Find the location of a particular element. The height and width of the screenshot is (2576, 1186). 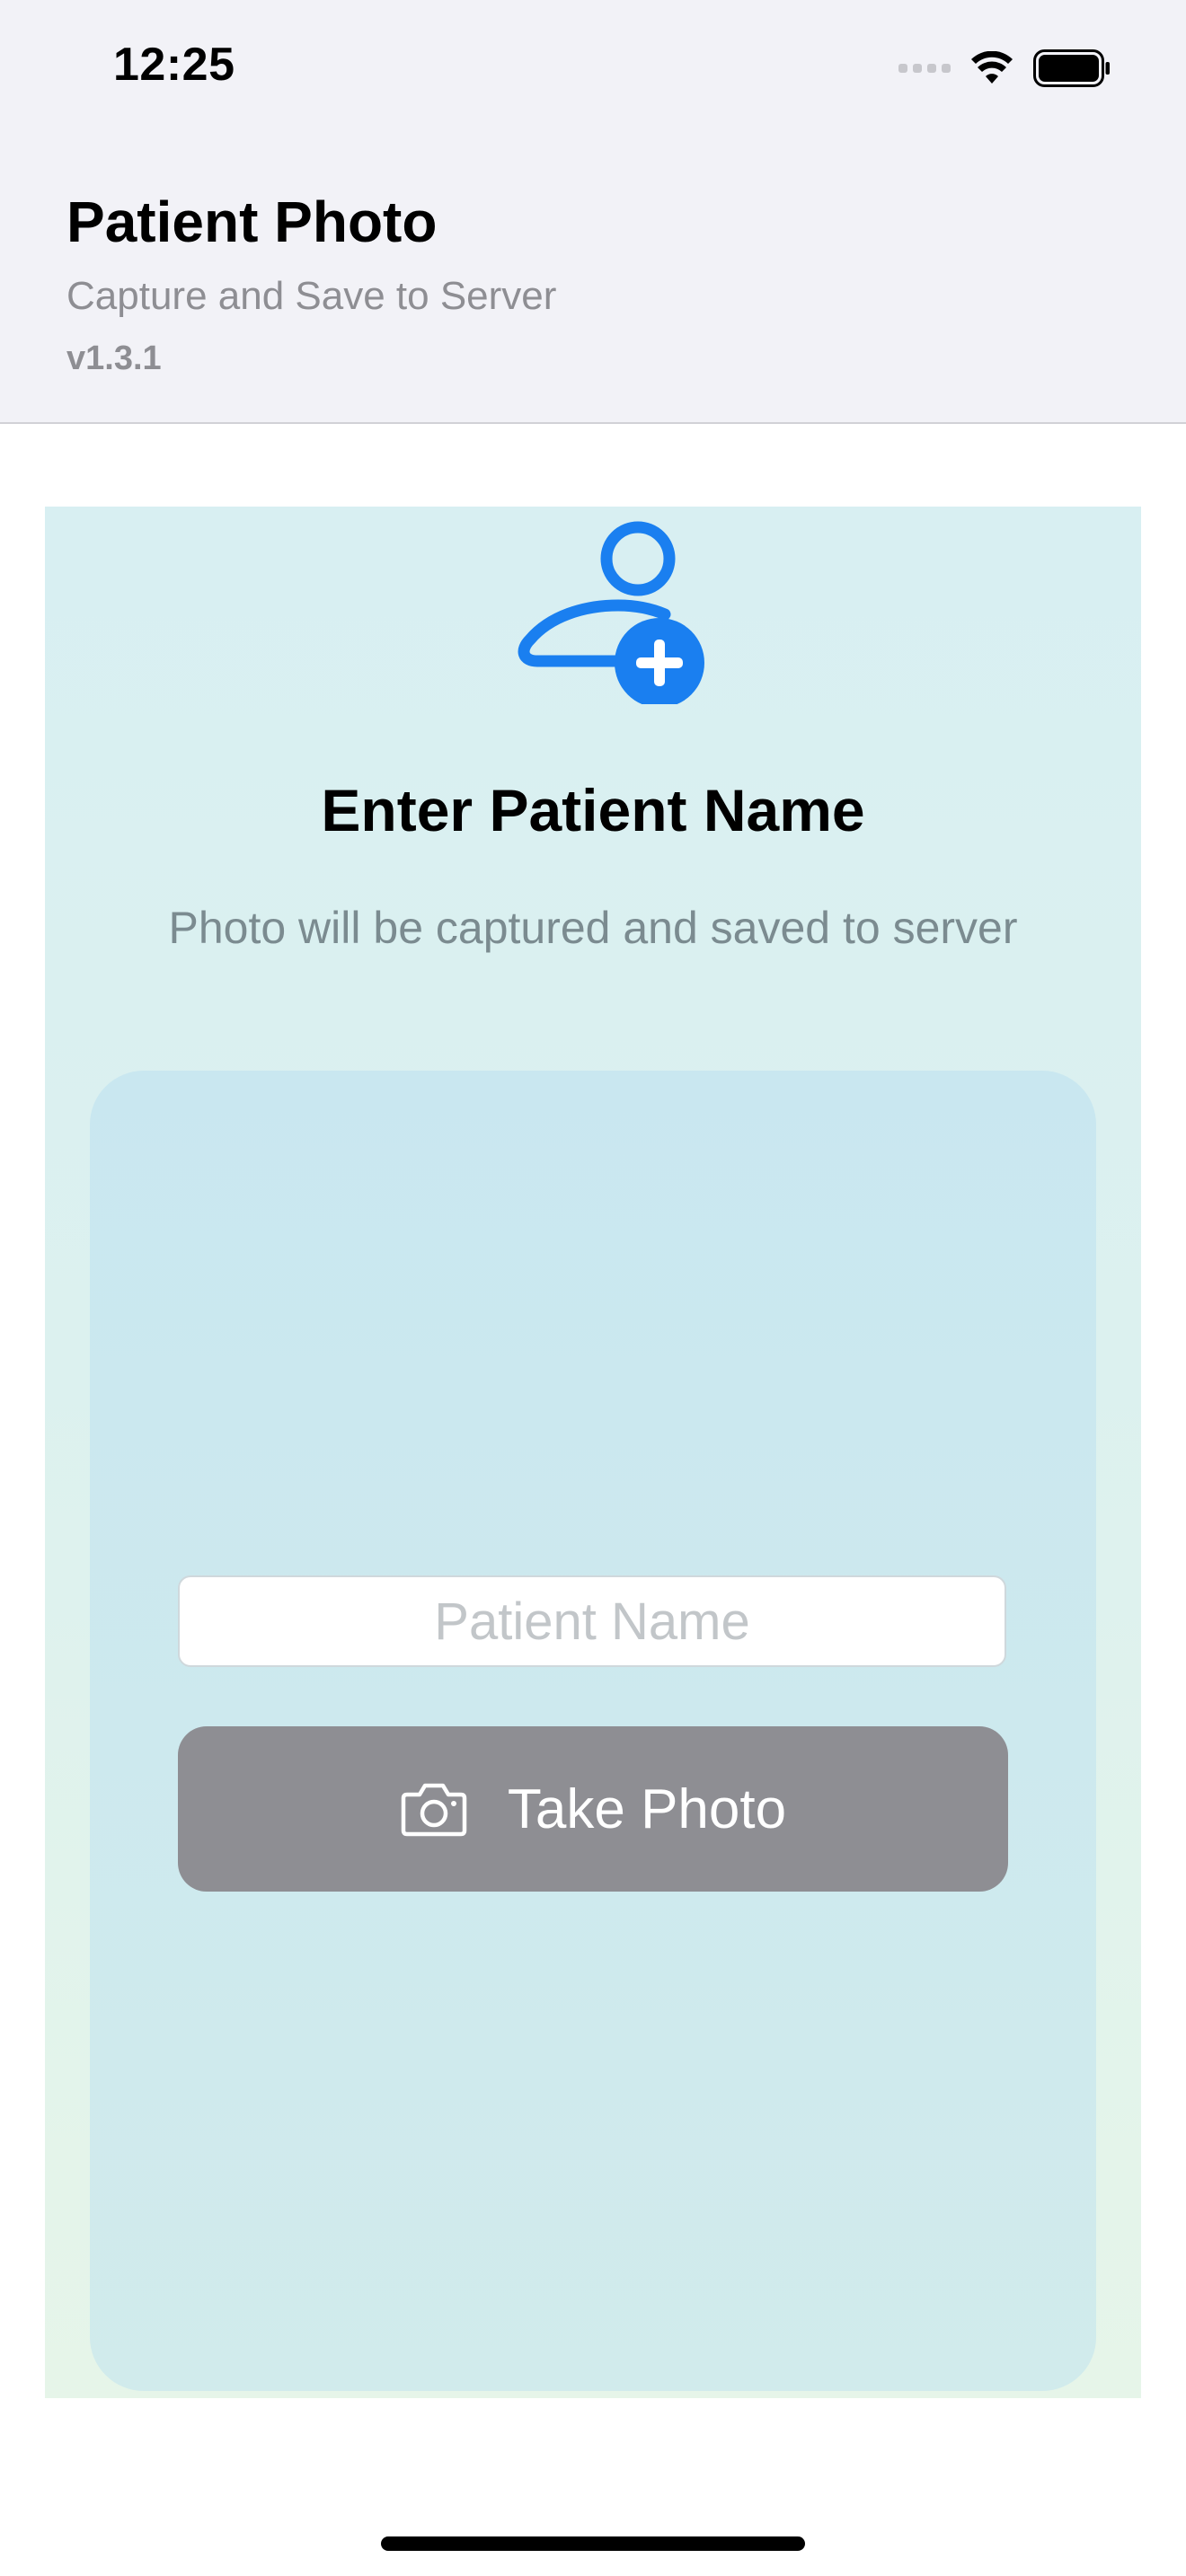

home-indicator is located at coordinates (593, 2543).